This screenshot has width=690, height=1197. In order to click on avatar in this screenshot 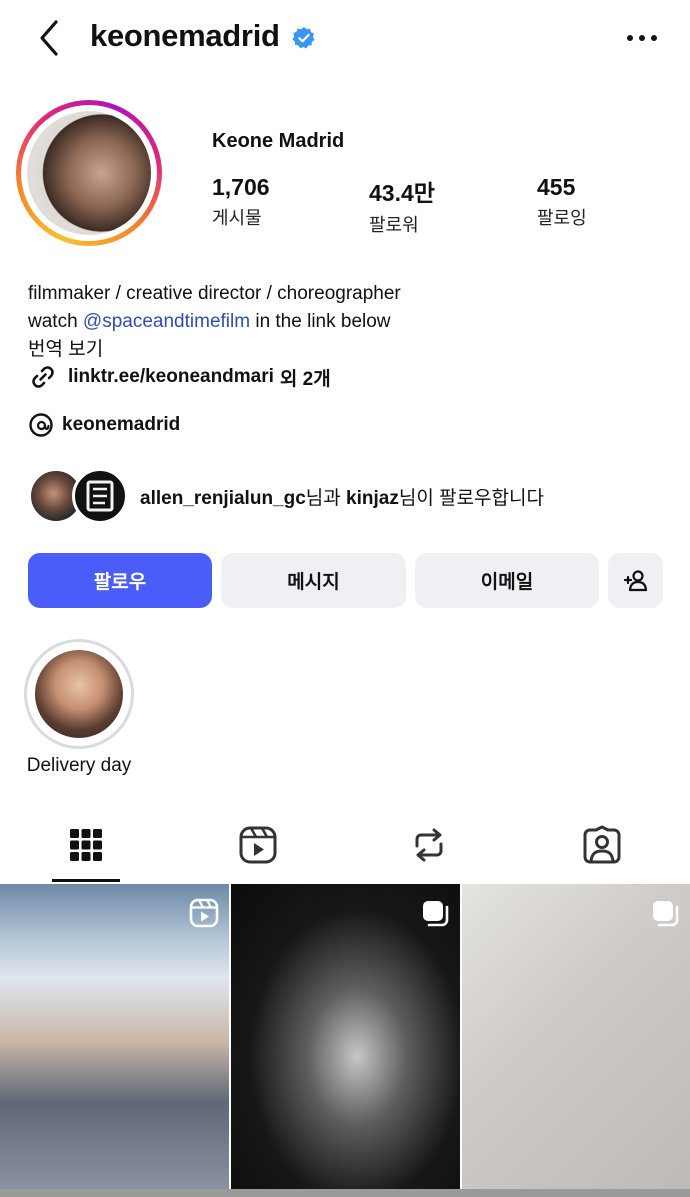, I will do `click(89, 173)`.